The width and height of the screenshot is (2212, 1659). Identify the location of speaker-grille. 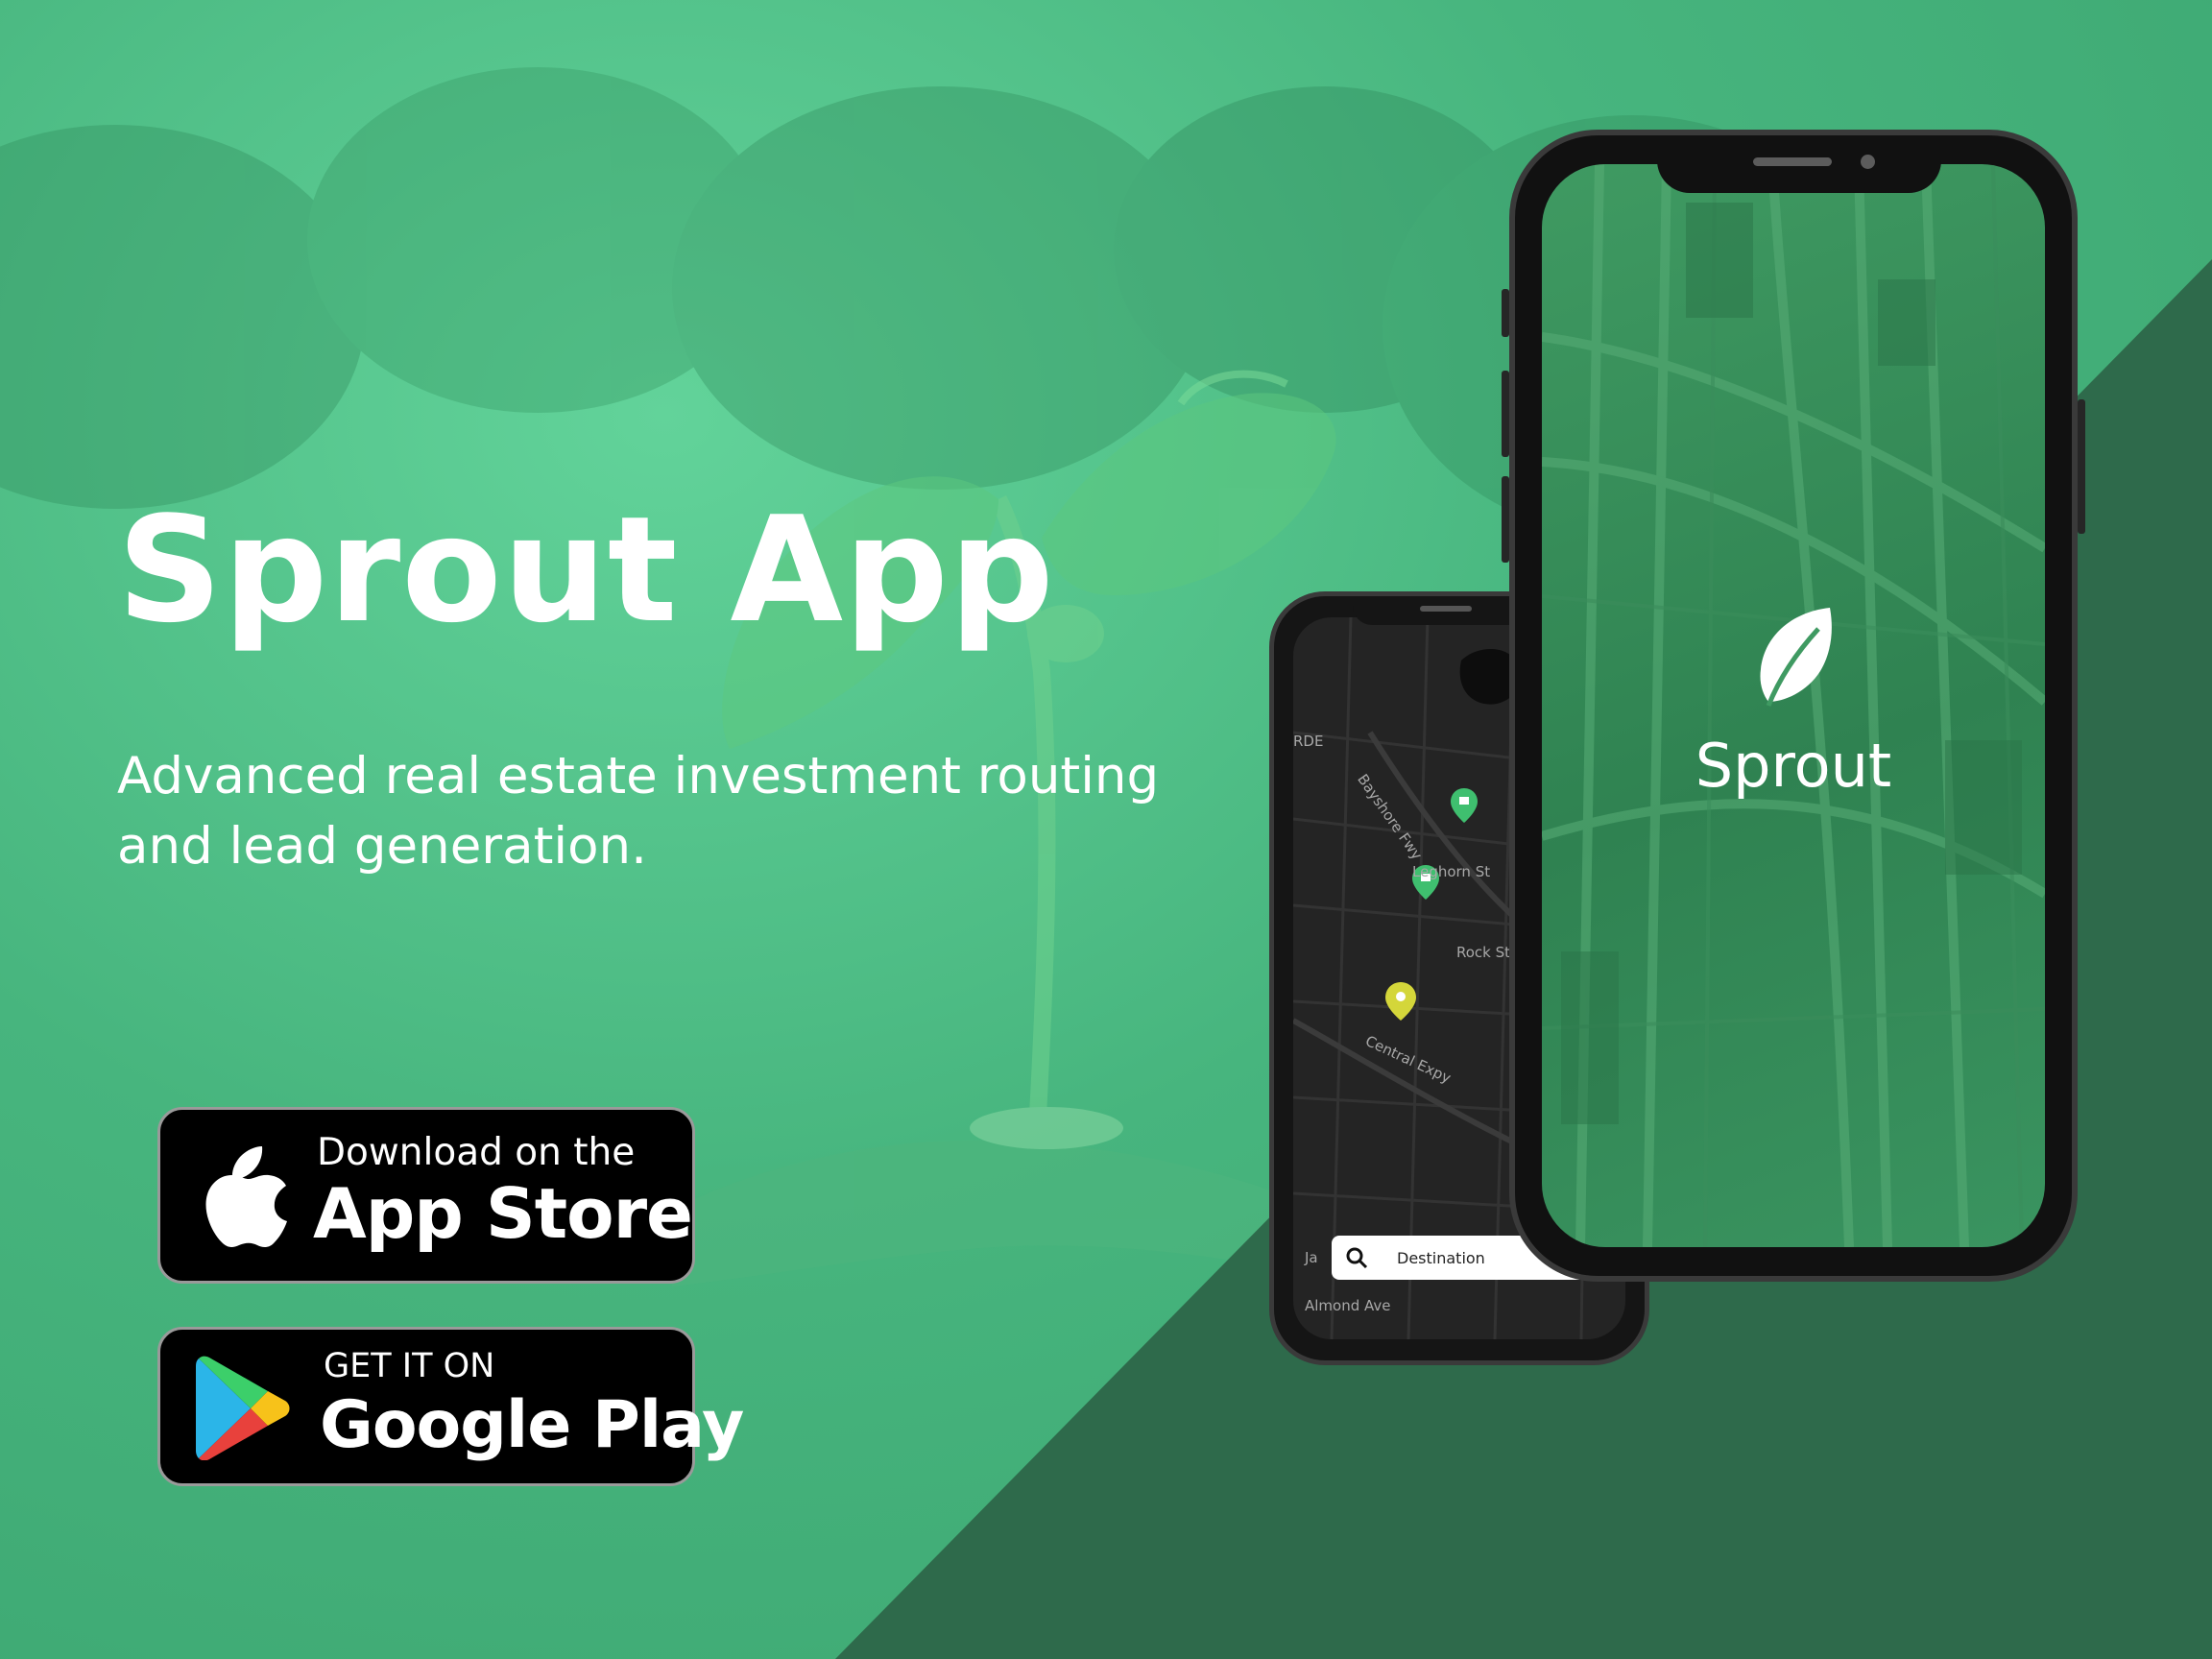
(1792, 161).